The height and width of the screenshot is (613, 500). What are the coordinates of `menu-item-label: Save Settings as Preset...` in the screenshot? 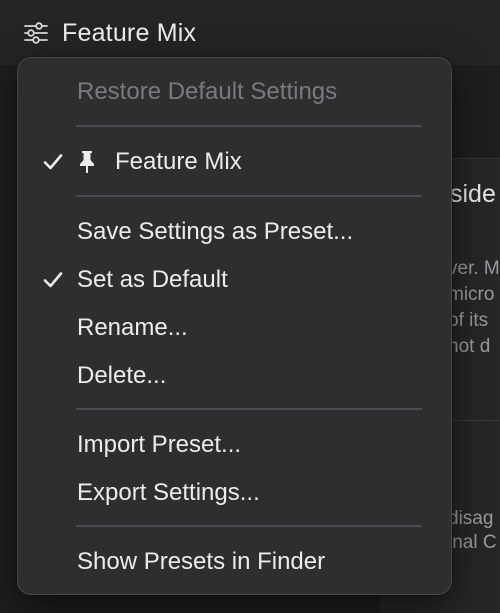 It's located at (215, 231).